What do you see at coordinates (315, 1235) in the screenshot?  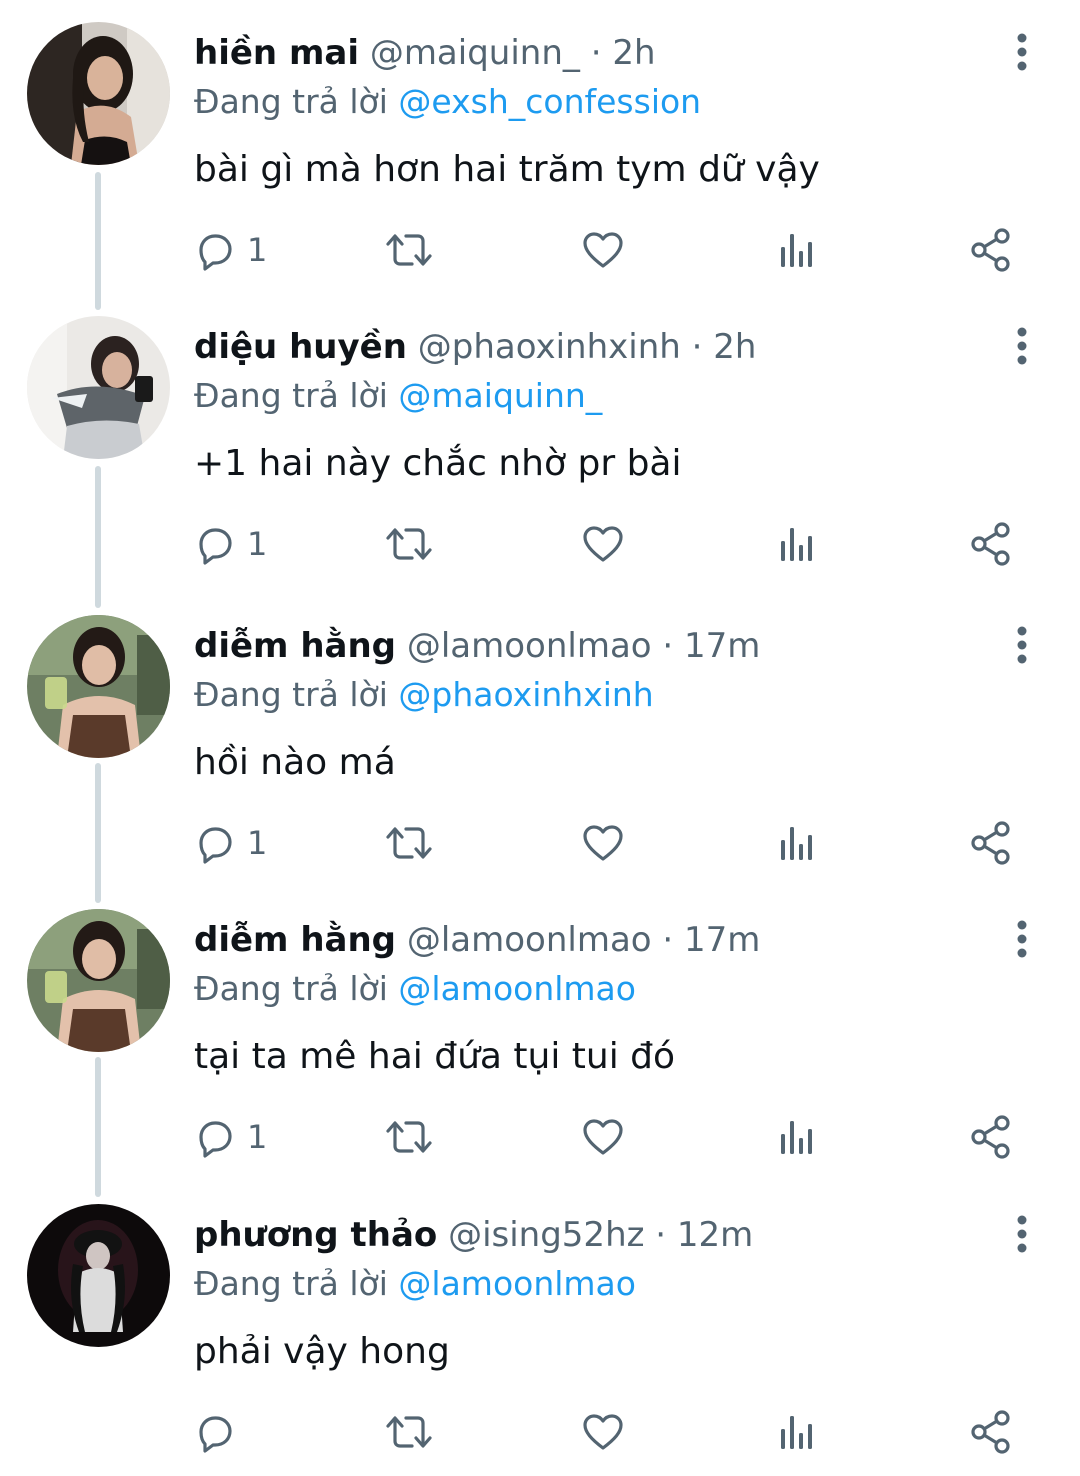 I see `display-name: phương thảo` at bounding box center [315, 1235].